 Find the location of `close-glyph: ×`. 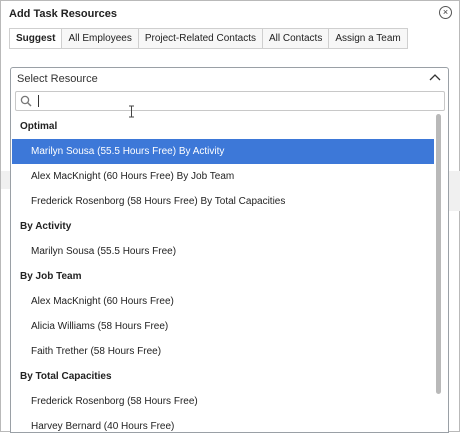

close-glyph: × is located at coordinates (445, 12).